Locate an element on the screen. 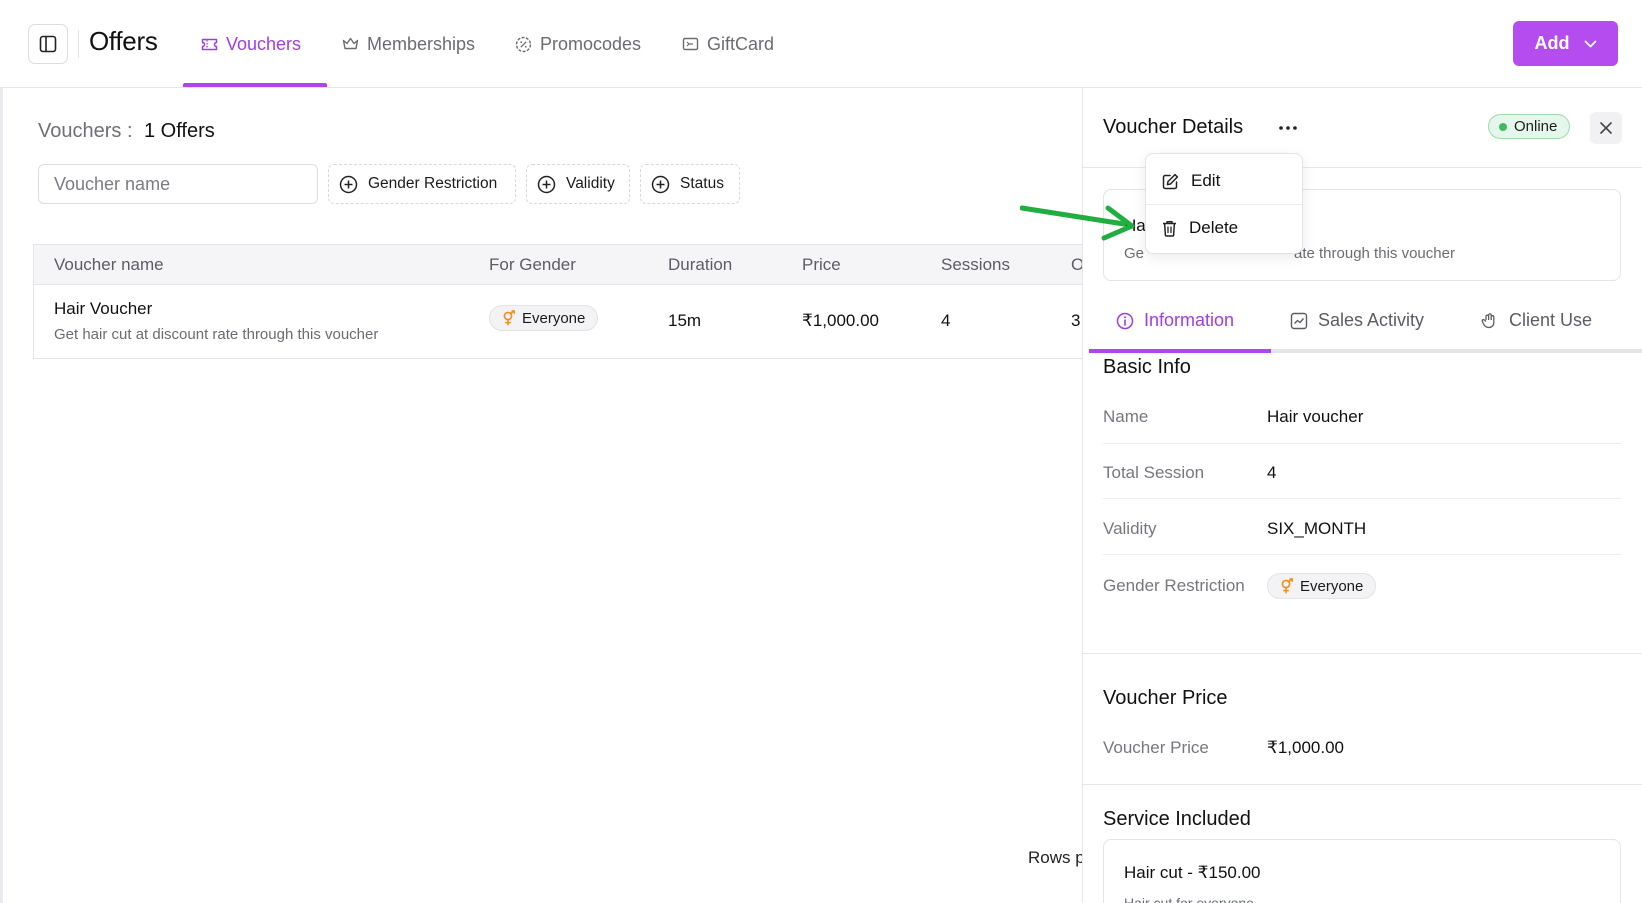 Image resolution: width=1642 pixels, height=903 pixels. filter-label: Validity is located at coordinates (590, 183).